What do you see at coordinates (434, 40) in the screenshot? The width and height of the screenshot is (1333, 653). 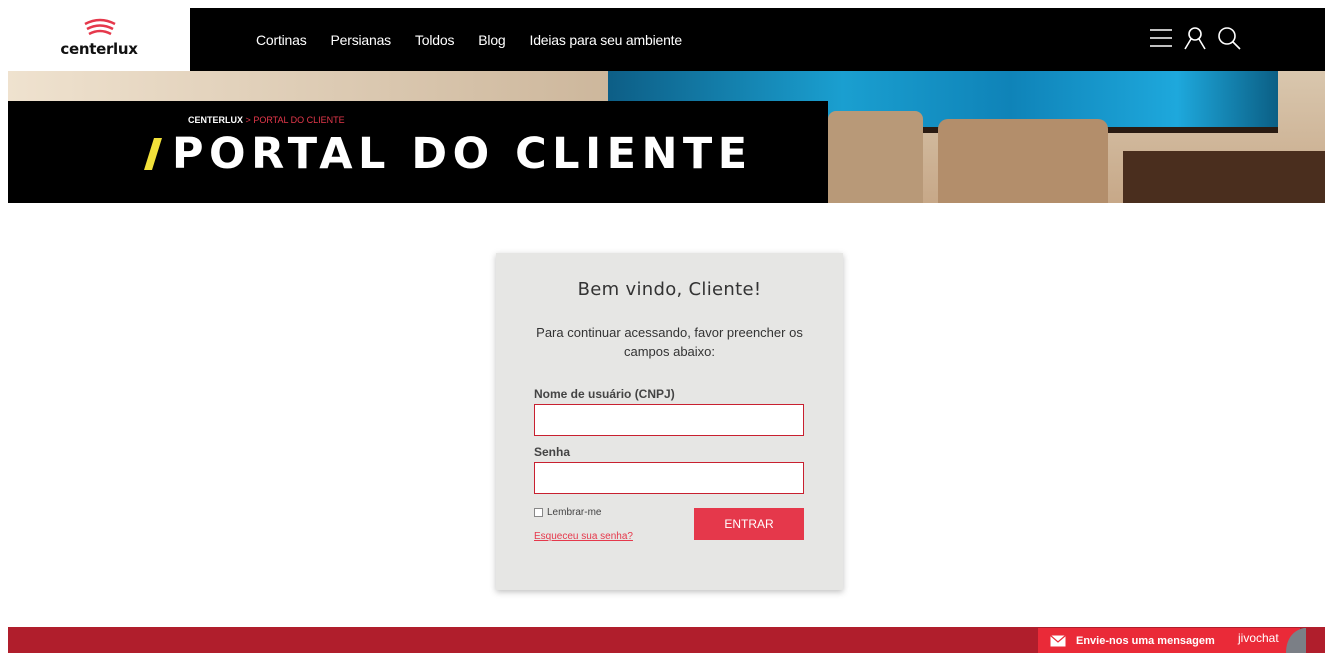 I see `nav-item-toldos: Toldos` at bounding box center [434, 40].